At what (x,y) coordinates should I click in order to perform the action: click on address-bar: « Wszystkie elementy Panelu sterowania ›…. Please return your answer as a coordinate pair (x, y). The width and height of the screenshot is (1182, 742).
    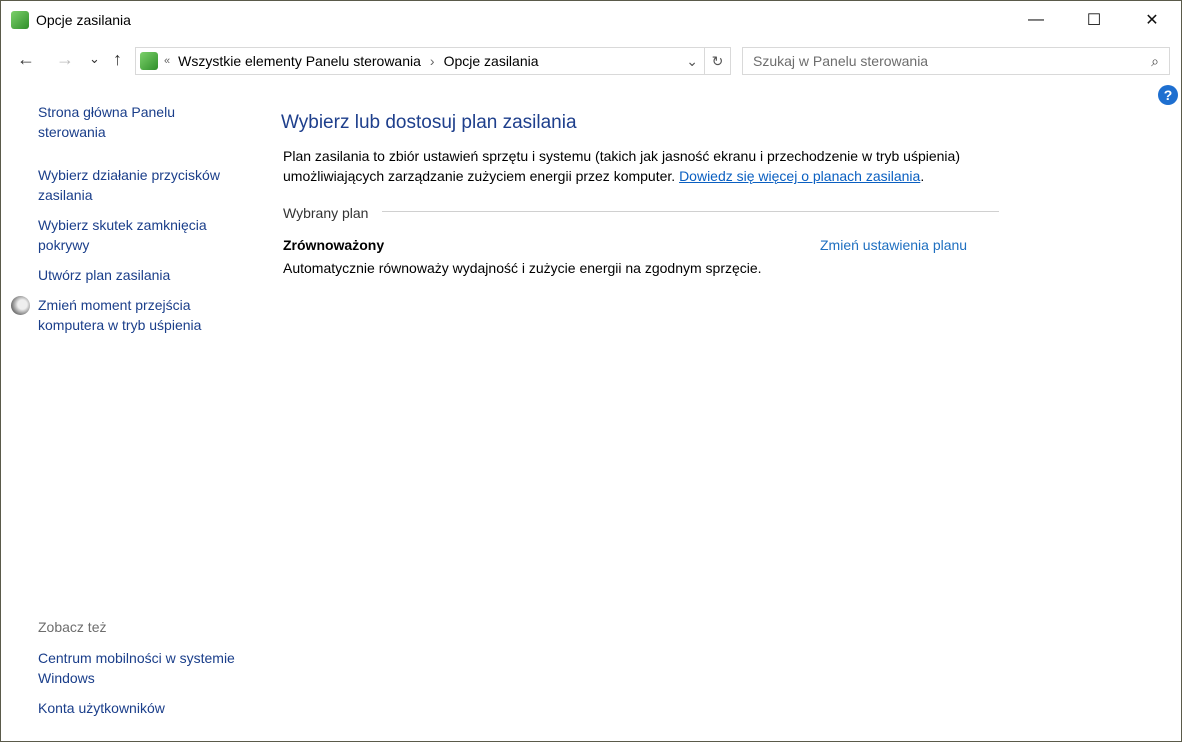
    Looking at the image, I should click on (420, 61).